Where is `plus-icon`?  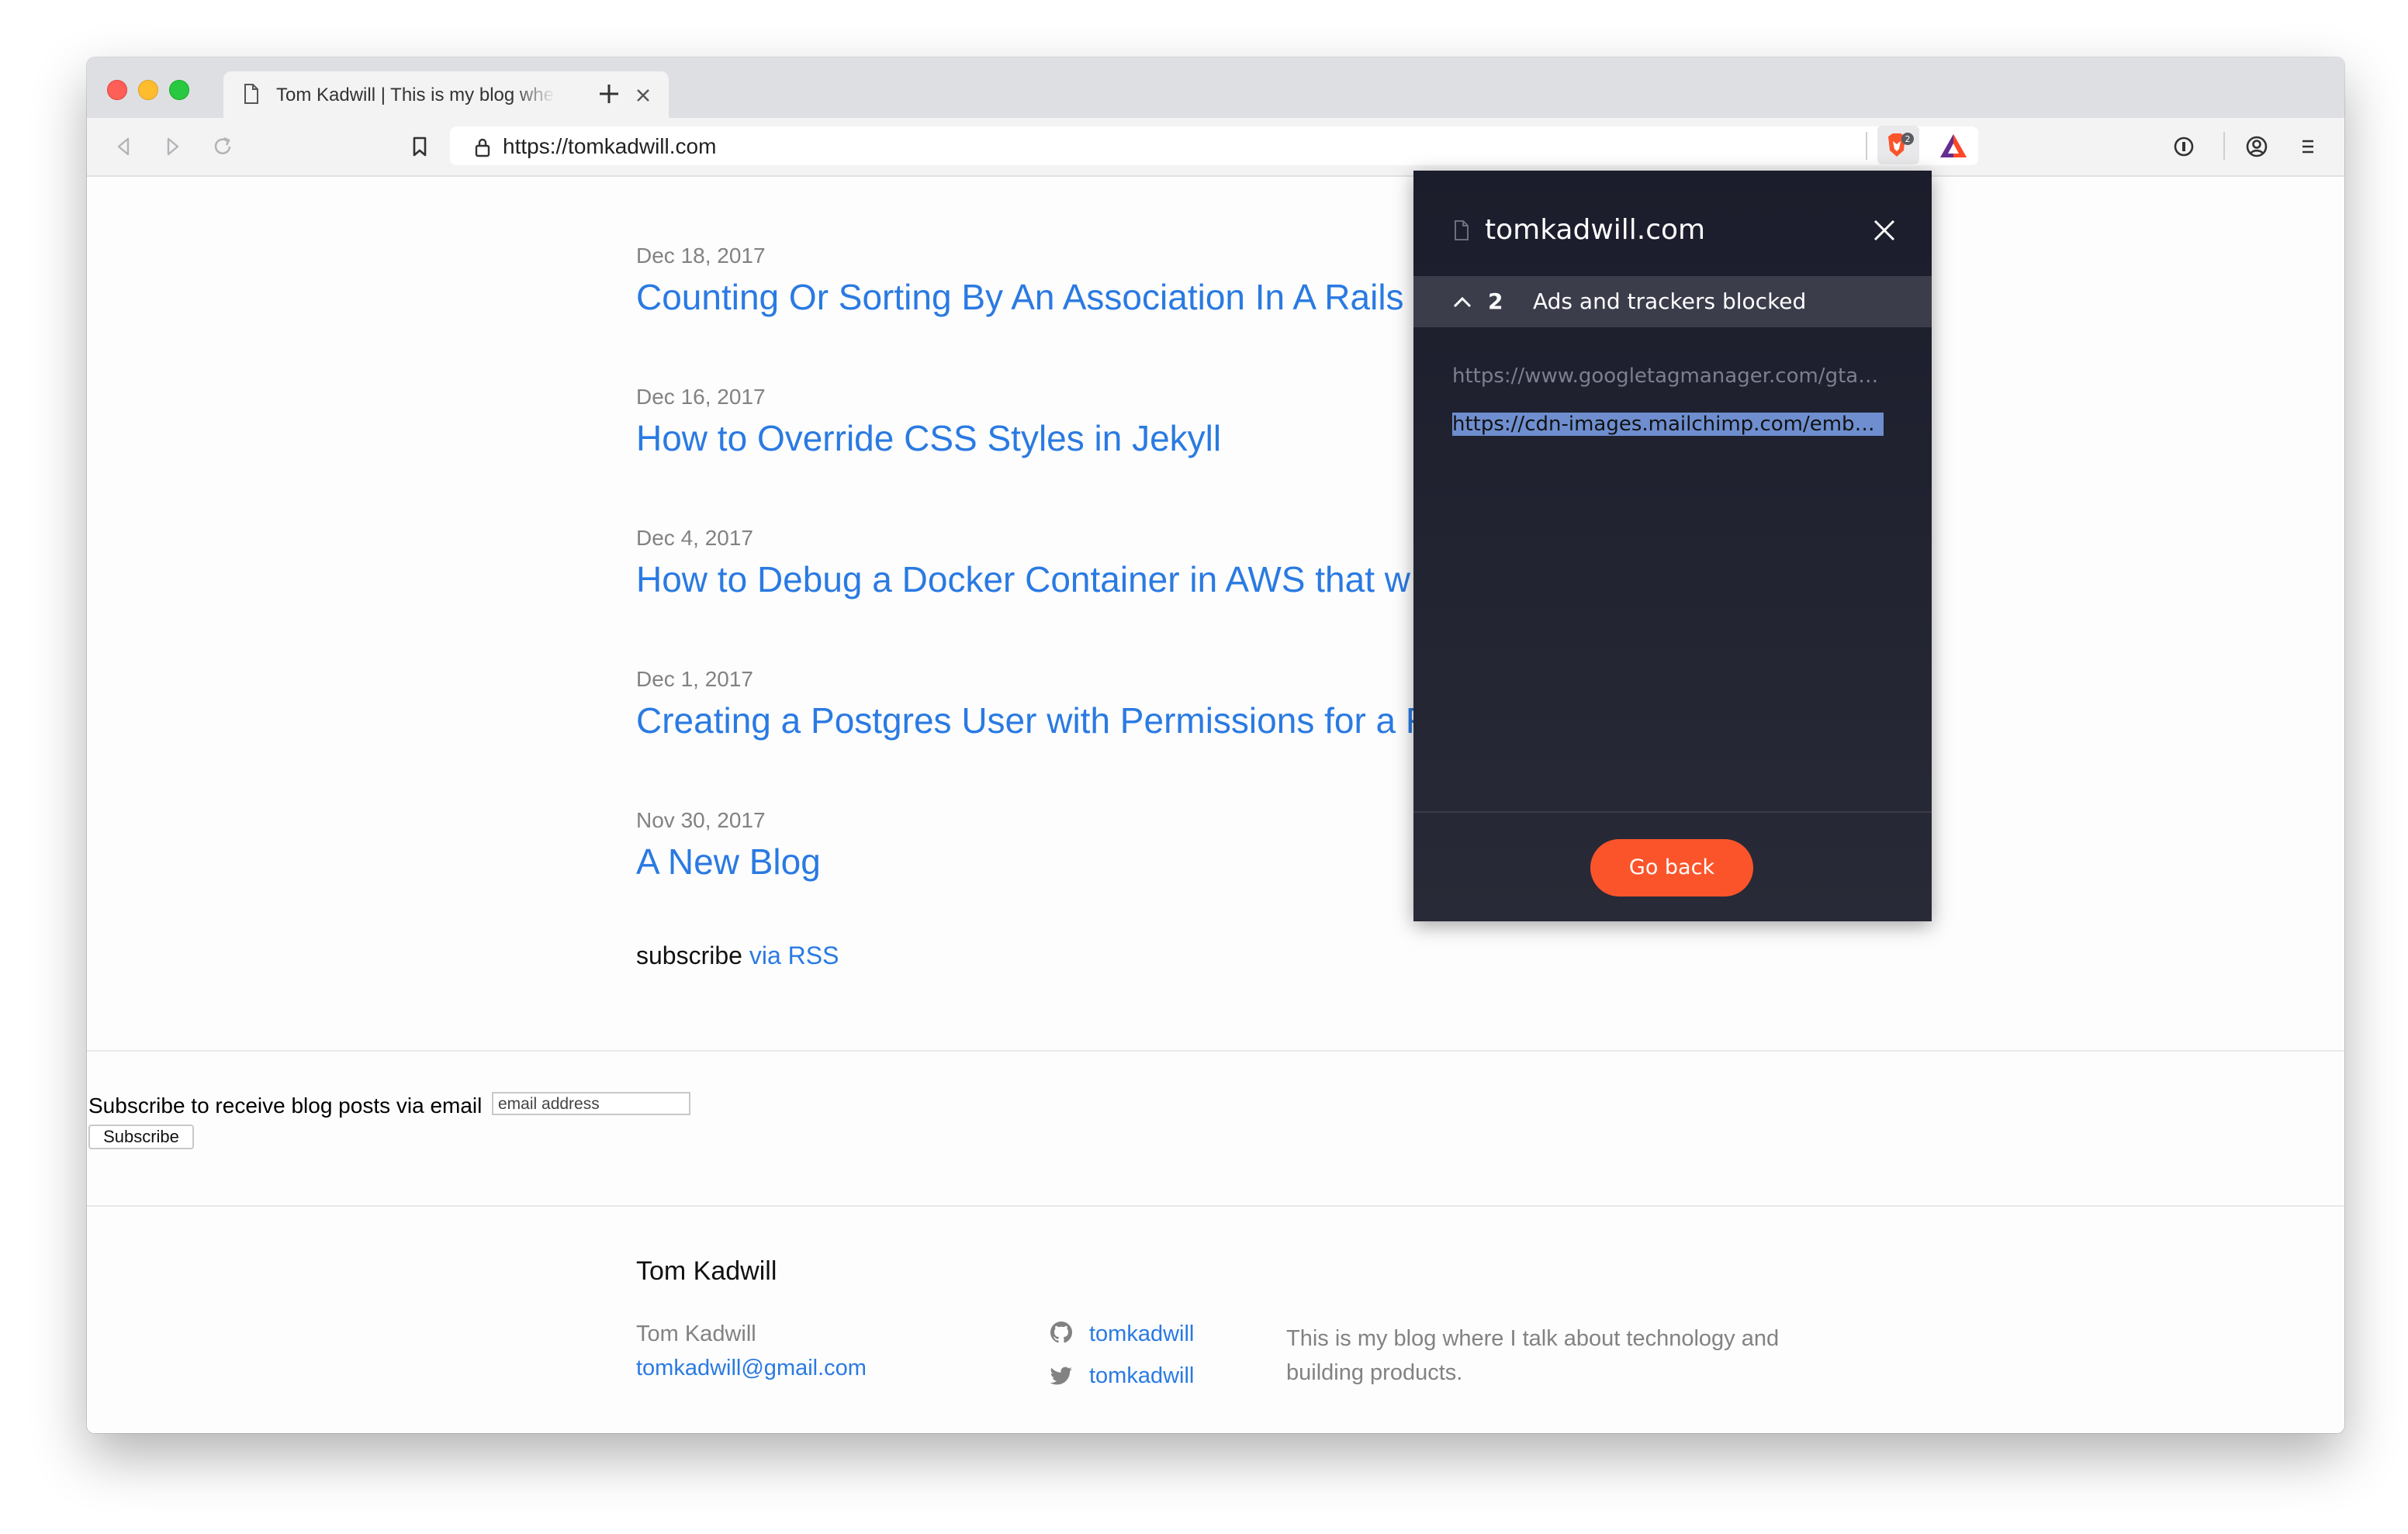
plus-icon is located at coordinates (609, 94).